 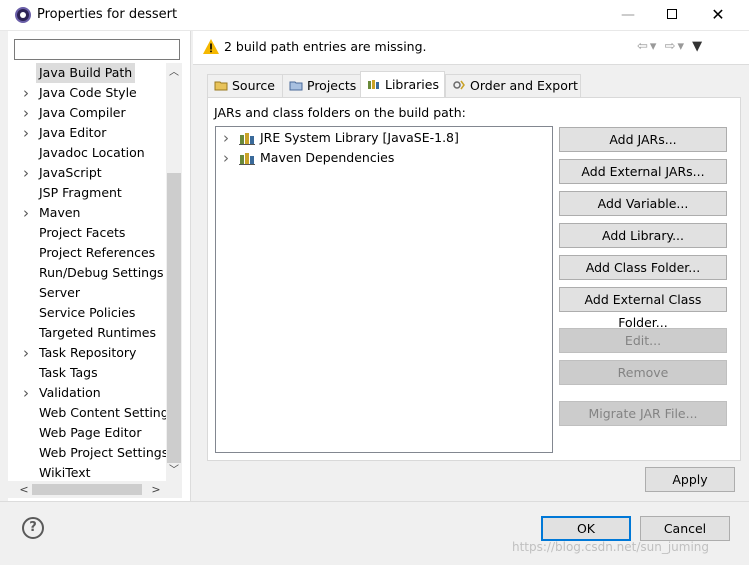 What do you see at coordinates (174, 73) in the screenshot?
I see `scroll-up-icon: ︿` at bounding box center [174, 73].